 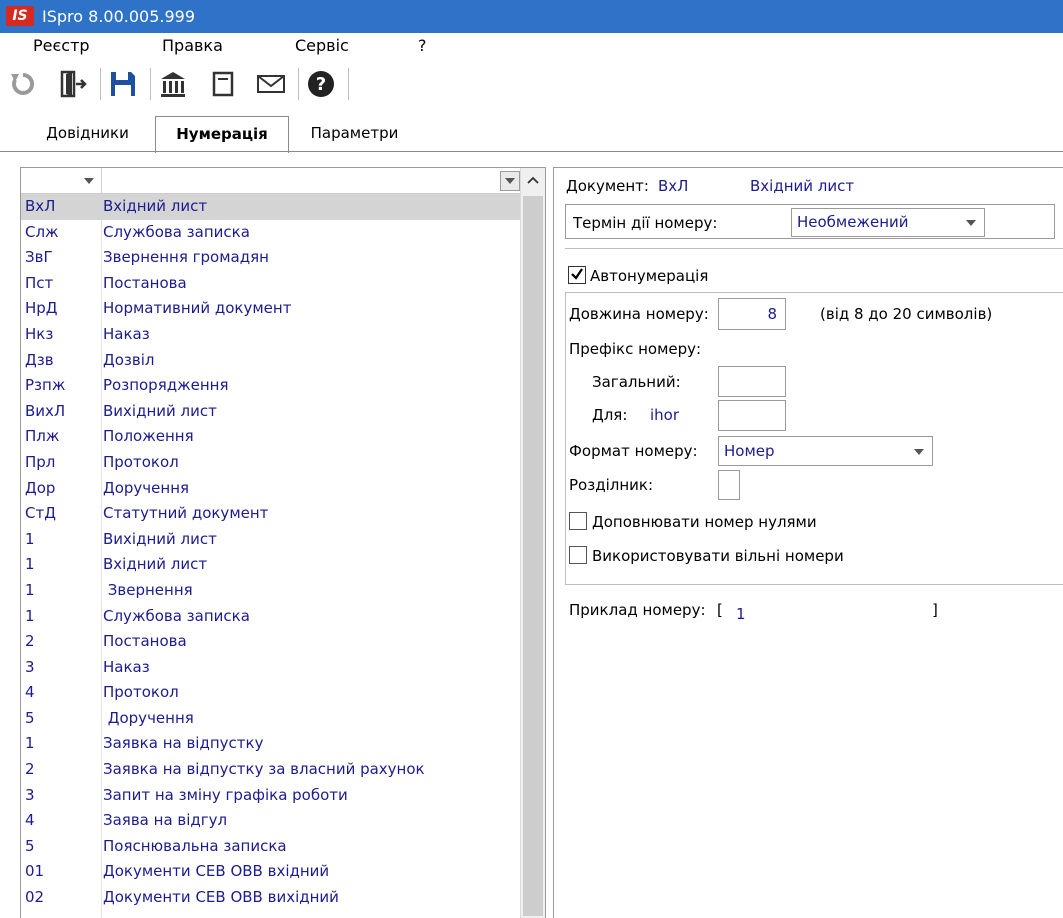 I want to click on list-item: 2 Заявка на відпустку за власний рахунок, so click(x=270, y=770).